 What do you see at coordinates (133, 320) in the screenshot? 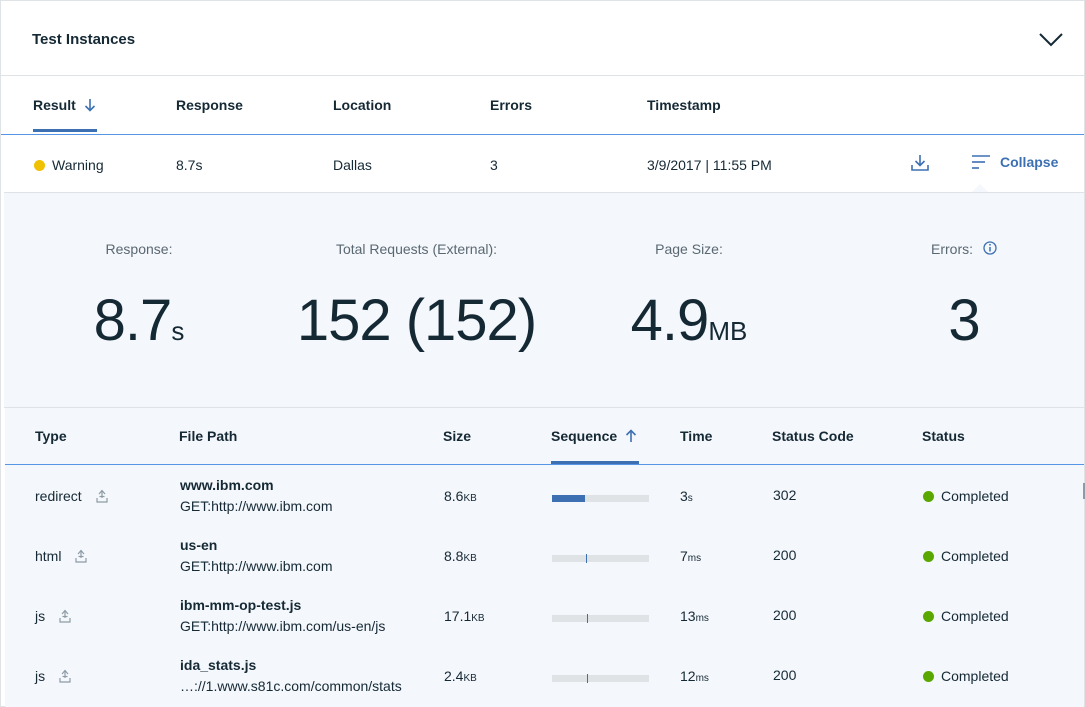
I see `stat-response-number: 8.7` at bounding box center [133, 320].